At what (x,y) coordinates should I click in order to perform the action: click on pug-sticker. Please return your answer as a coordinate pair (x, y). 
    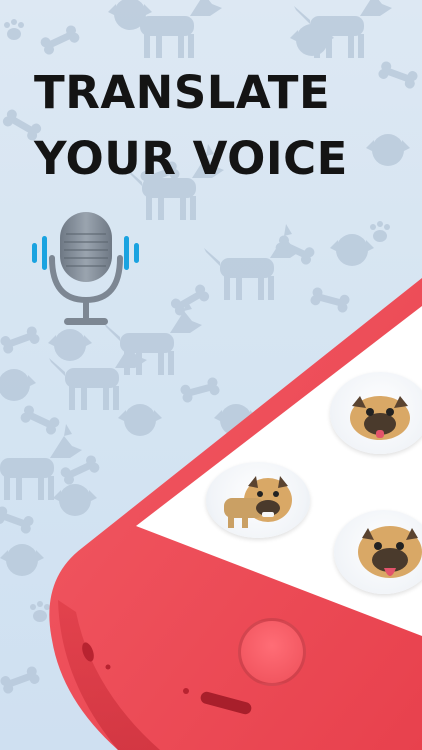
    Looking at the image, I should click on (376, 413).